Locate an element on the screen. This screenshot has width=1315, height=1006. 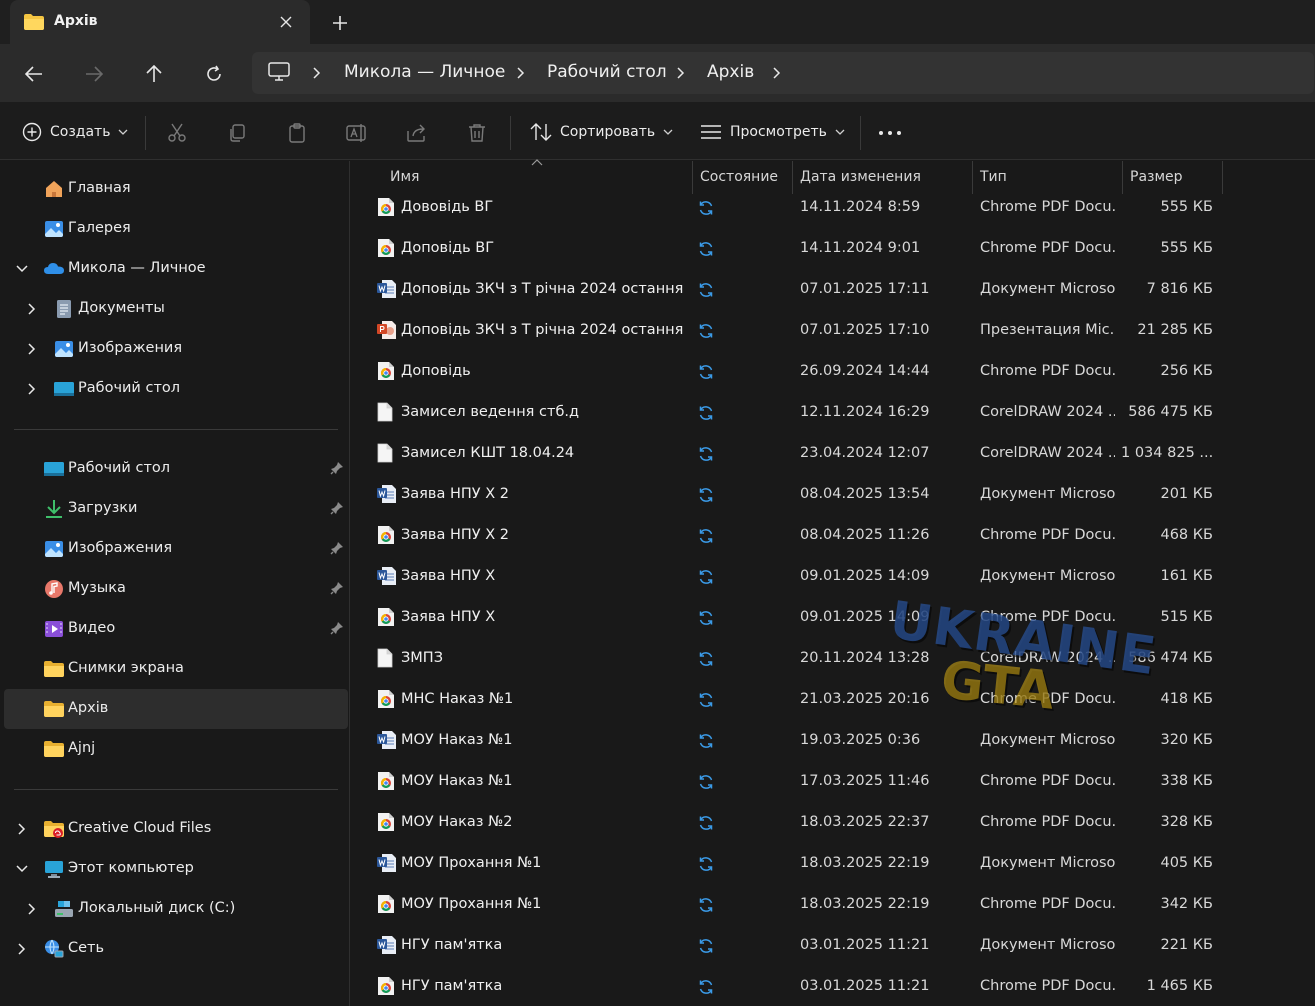
drive-icon is located at coordinates (64, 909).